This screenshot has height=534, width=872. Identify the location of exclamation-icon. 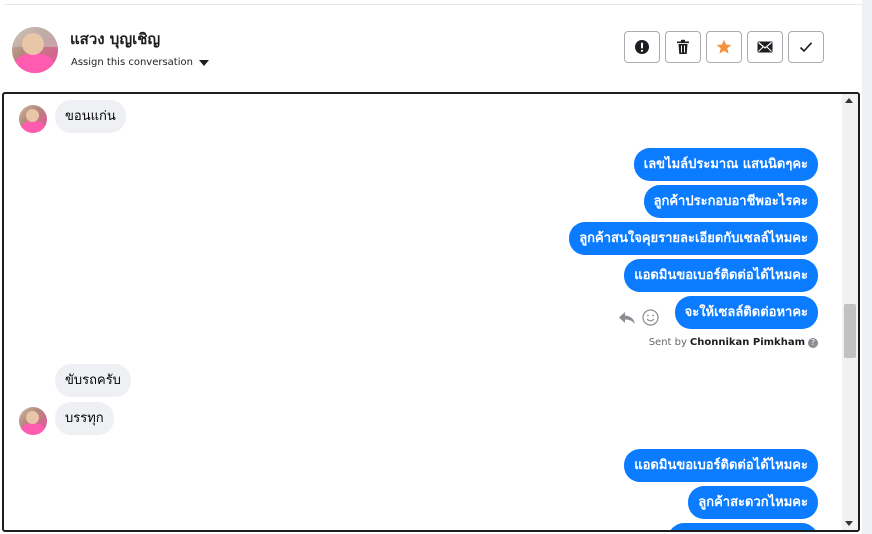
(642, 47).